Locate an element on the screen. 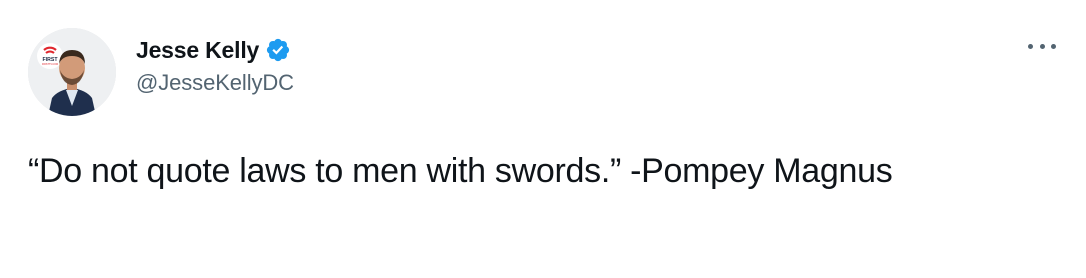 Image resolution: width=1086 pixels, height=278 pixels. avatar-image: FIRST FIRSTTV.COM is located at coordinates (72, 72).